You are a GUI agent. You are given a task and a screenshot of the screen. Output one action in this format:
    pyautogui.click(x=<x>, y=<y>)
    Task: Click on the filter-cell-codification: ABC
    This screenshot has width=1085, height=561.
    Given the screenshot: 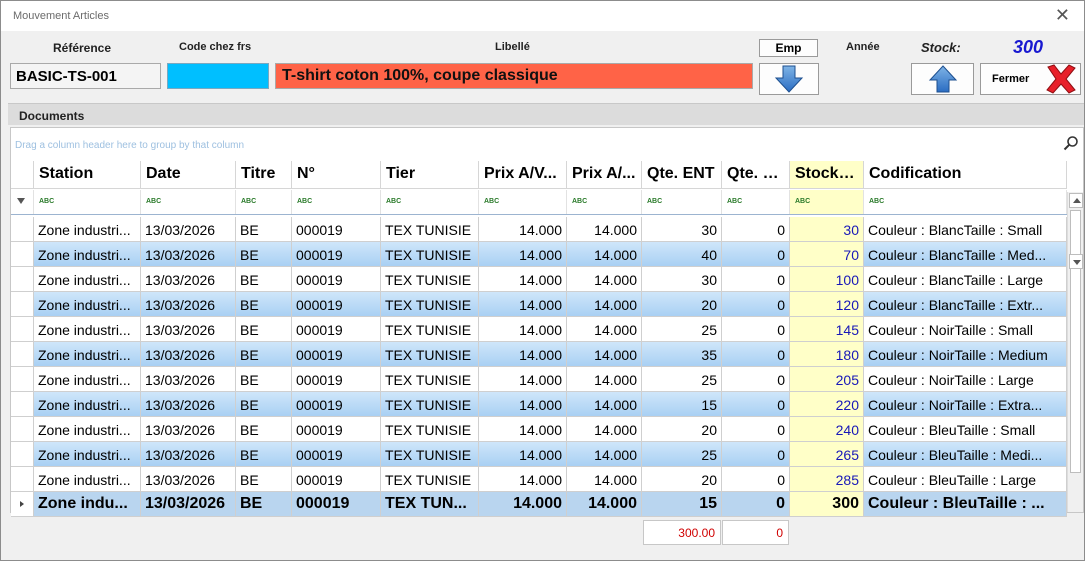 What is the action you would take?
    pyautogui.click(x=965, y=202)
    